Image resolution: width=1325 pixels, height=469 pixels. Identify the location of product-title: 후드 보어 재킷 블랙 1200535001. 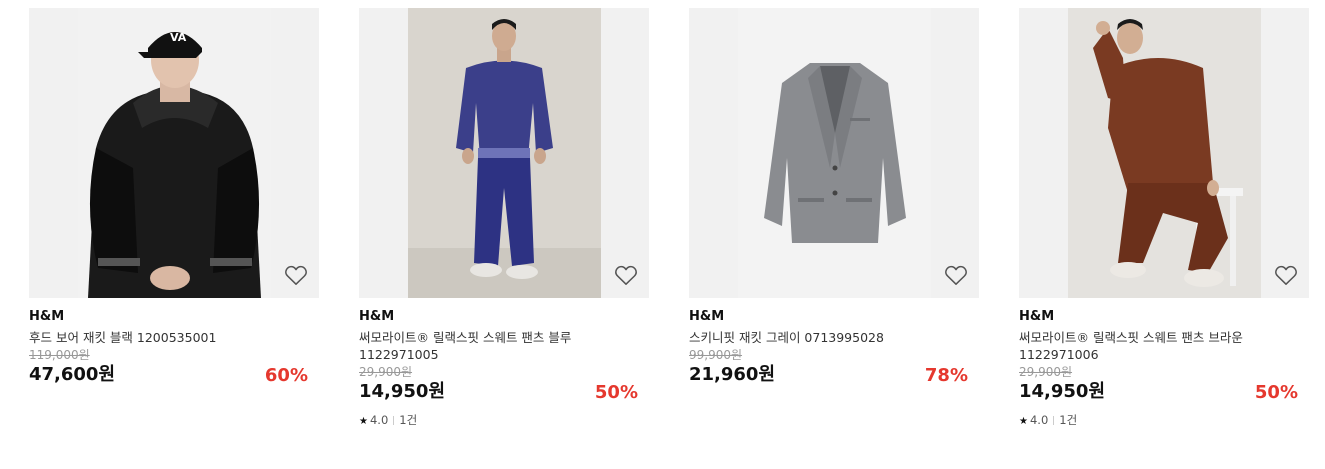
(160, 337).